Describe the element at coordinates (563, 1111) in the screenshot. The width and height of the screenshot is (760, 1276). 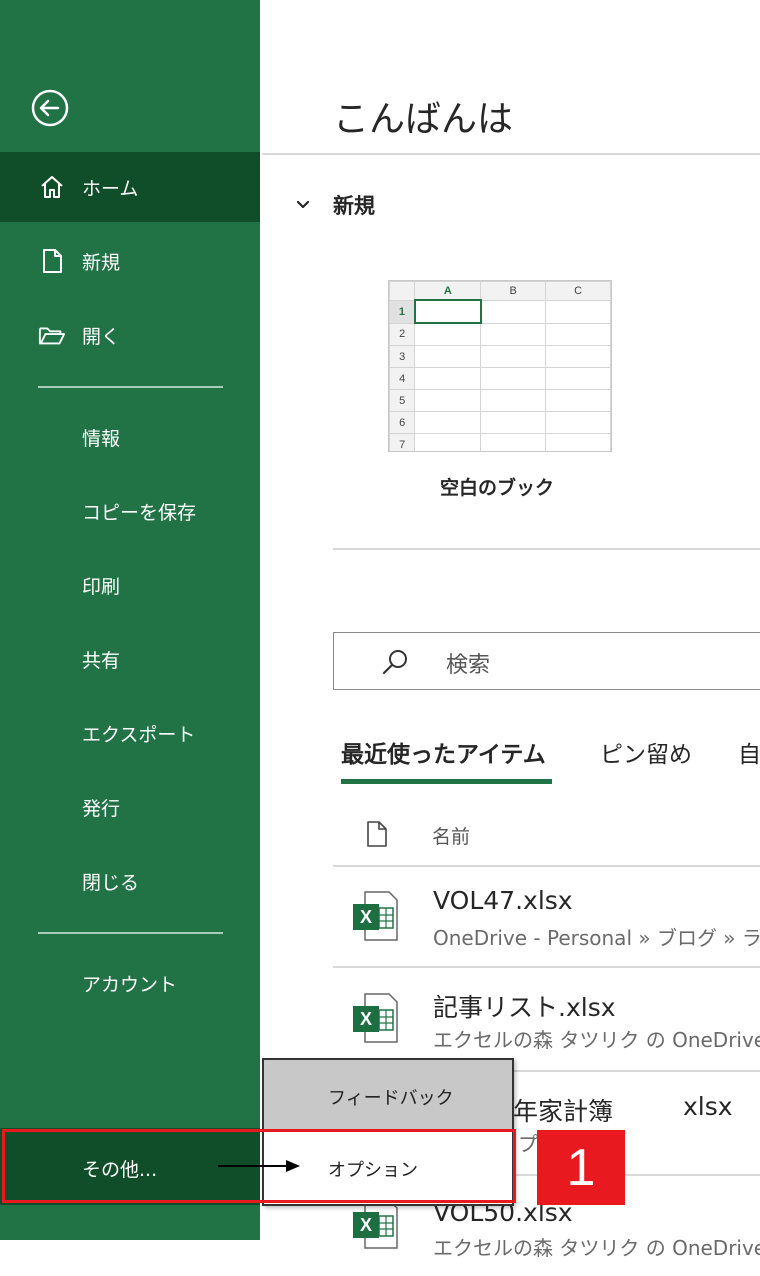
I see `file-name: 年家計簿` at that location.